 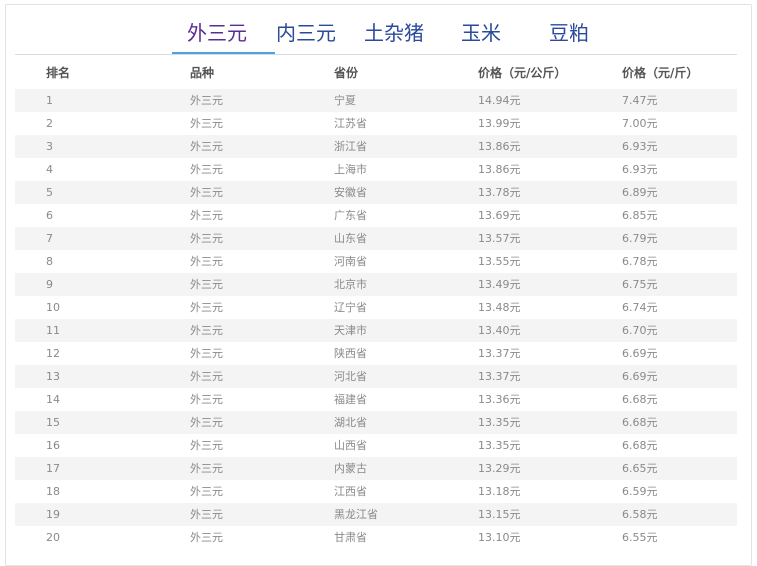 I want to click on province-cell: 山东省, so click(x=350, y=238).